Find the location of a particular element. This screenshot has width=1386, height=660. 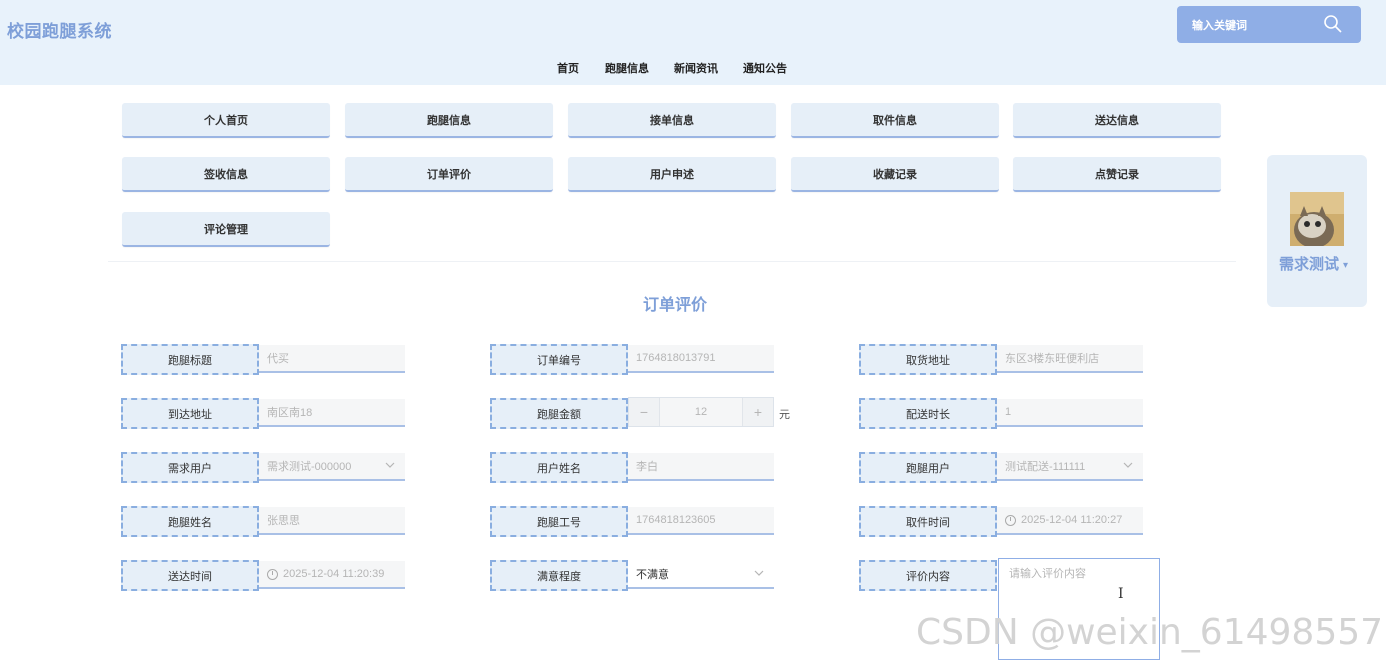

search-input: 输入关键词 is located at coordinates (1219, 25).